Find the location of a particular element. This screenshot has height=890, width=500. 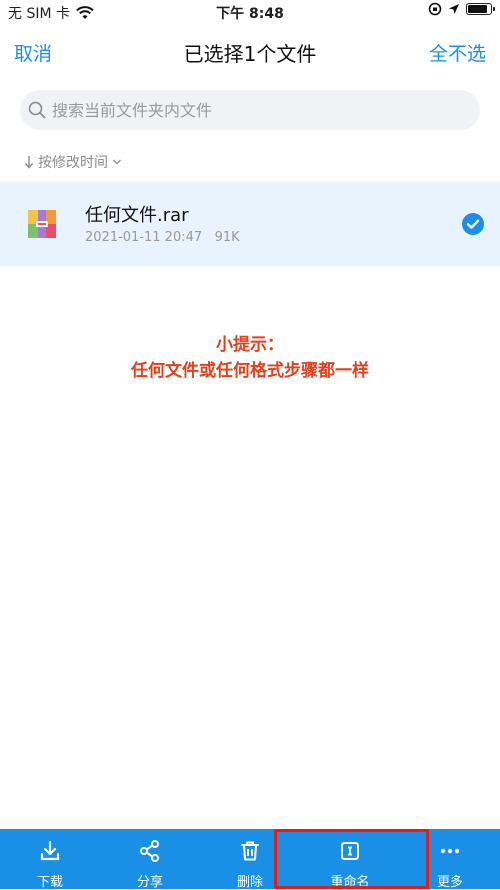

rar-archive-icon is located at coordinates (42, 224).